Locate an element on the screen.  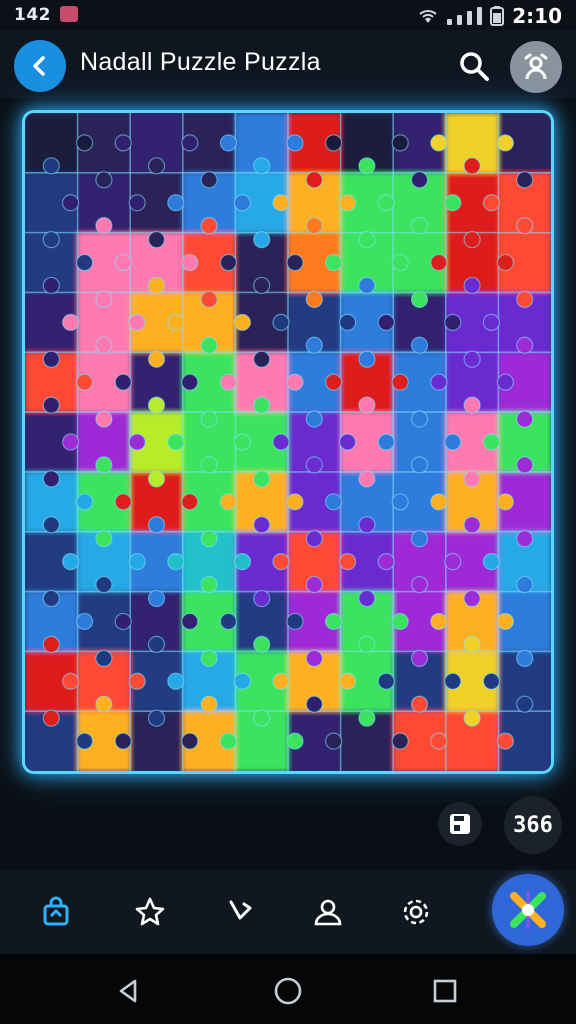
nav-bag is located at coordinates (56, 912).